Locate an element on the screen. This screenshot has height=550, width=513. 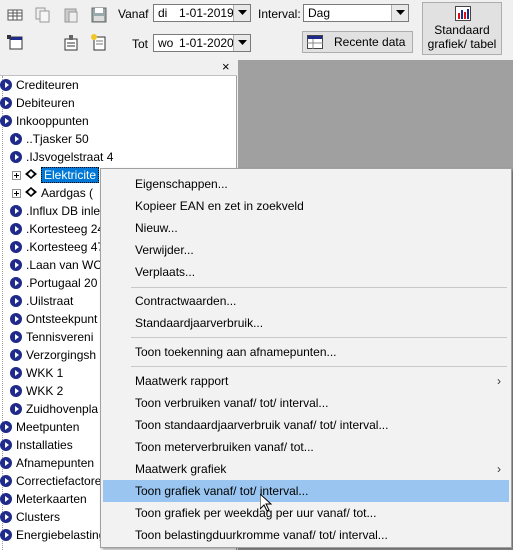
properties-icon is located at coordinates (71, 43).